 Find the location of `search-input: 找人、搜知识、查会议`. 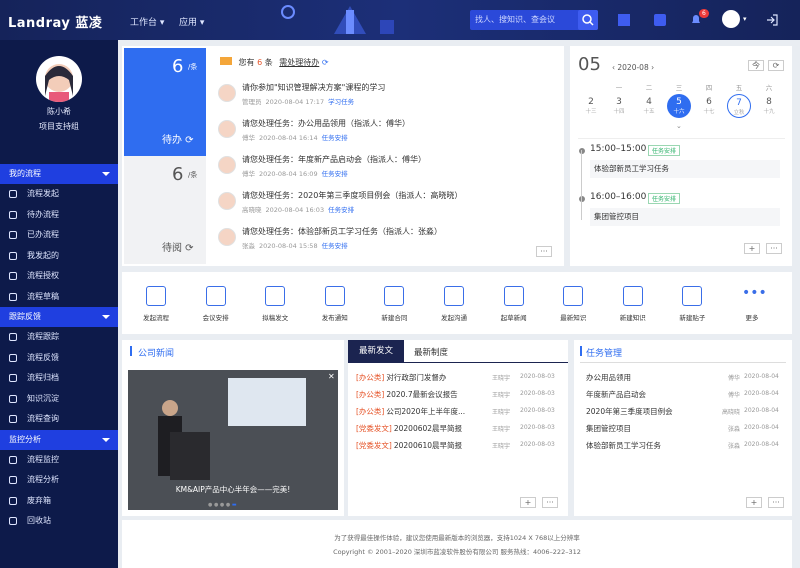

search-input: 找人、搜知识、查会议 is located at coordinates (534, 20).